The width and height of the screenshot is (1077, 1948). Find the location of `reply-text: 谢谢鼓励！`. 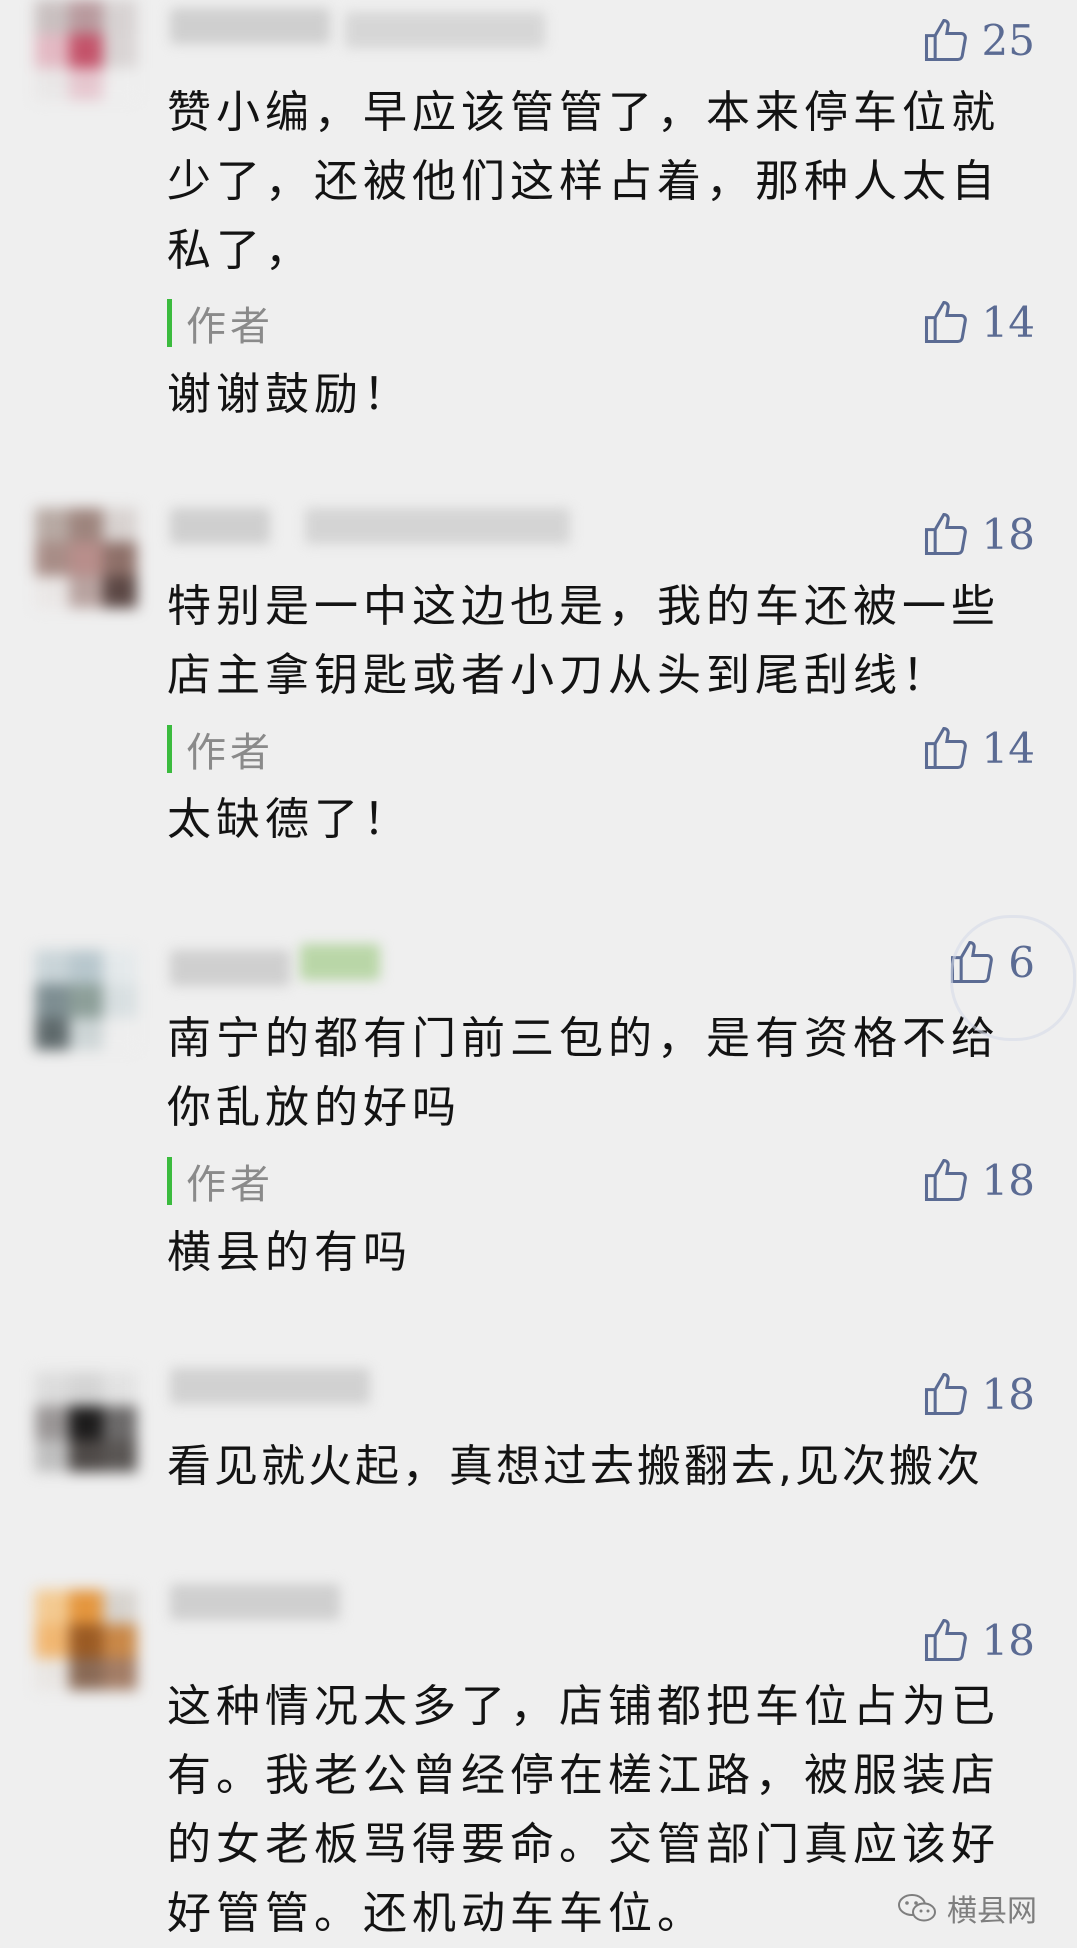

reply-text: 谢谢鼓励！ is located at coordinates (289, 394).